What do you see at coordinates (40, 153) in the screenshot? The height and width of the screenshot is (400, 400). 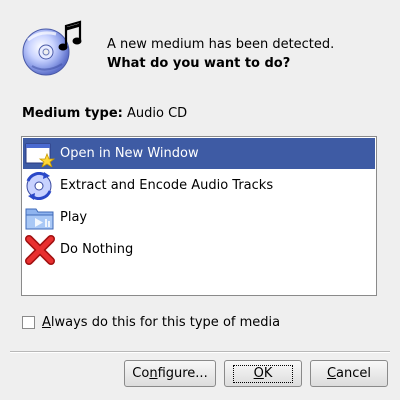 I see `new-window-icon` at bounding box center [40, 153].